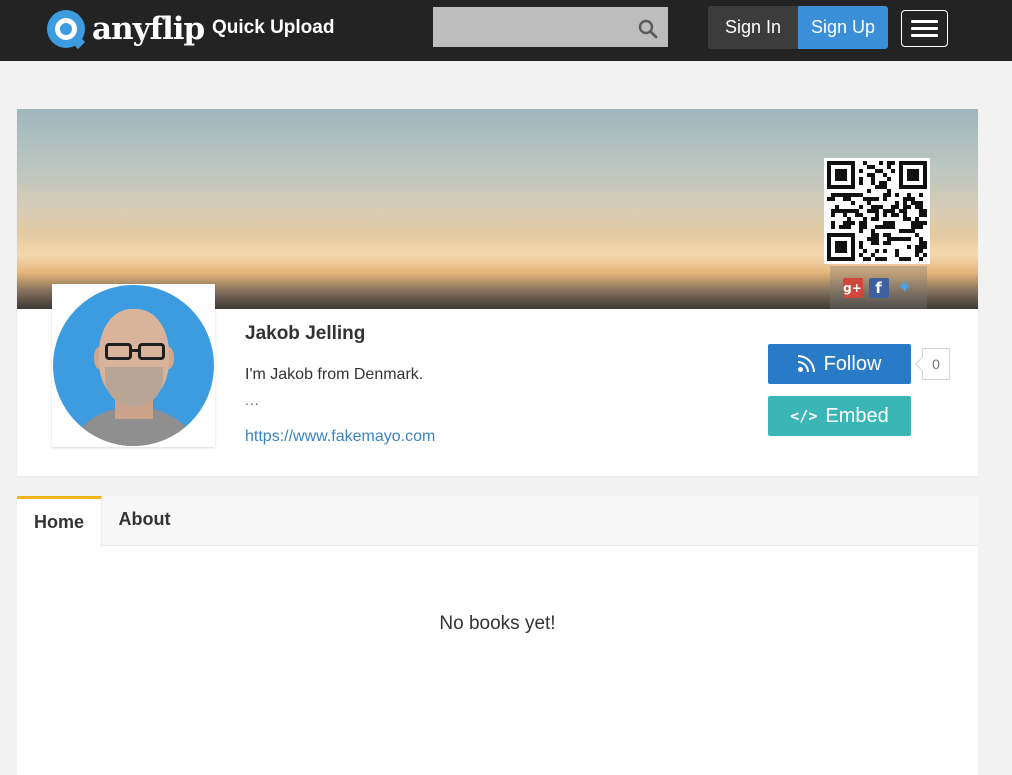 The height and width of the screenshot is (775, 1012). I want to click on avatar, so click(133, 365).